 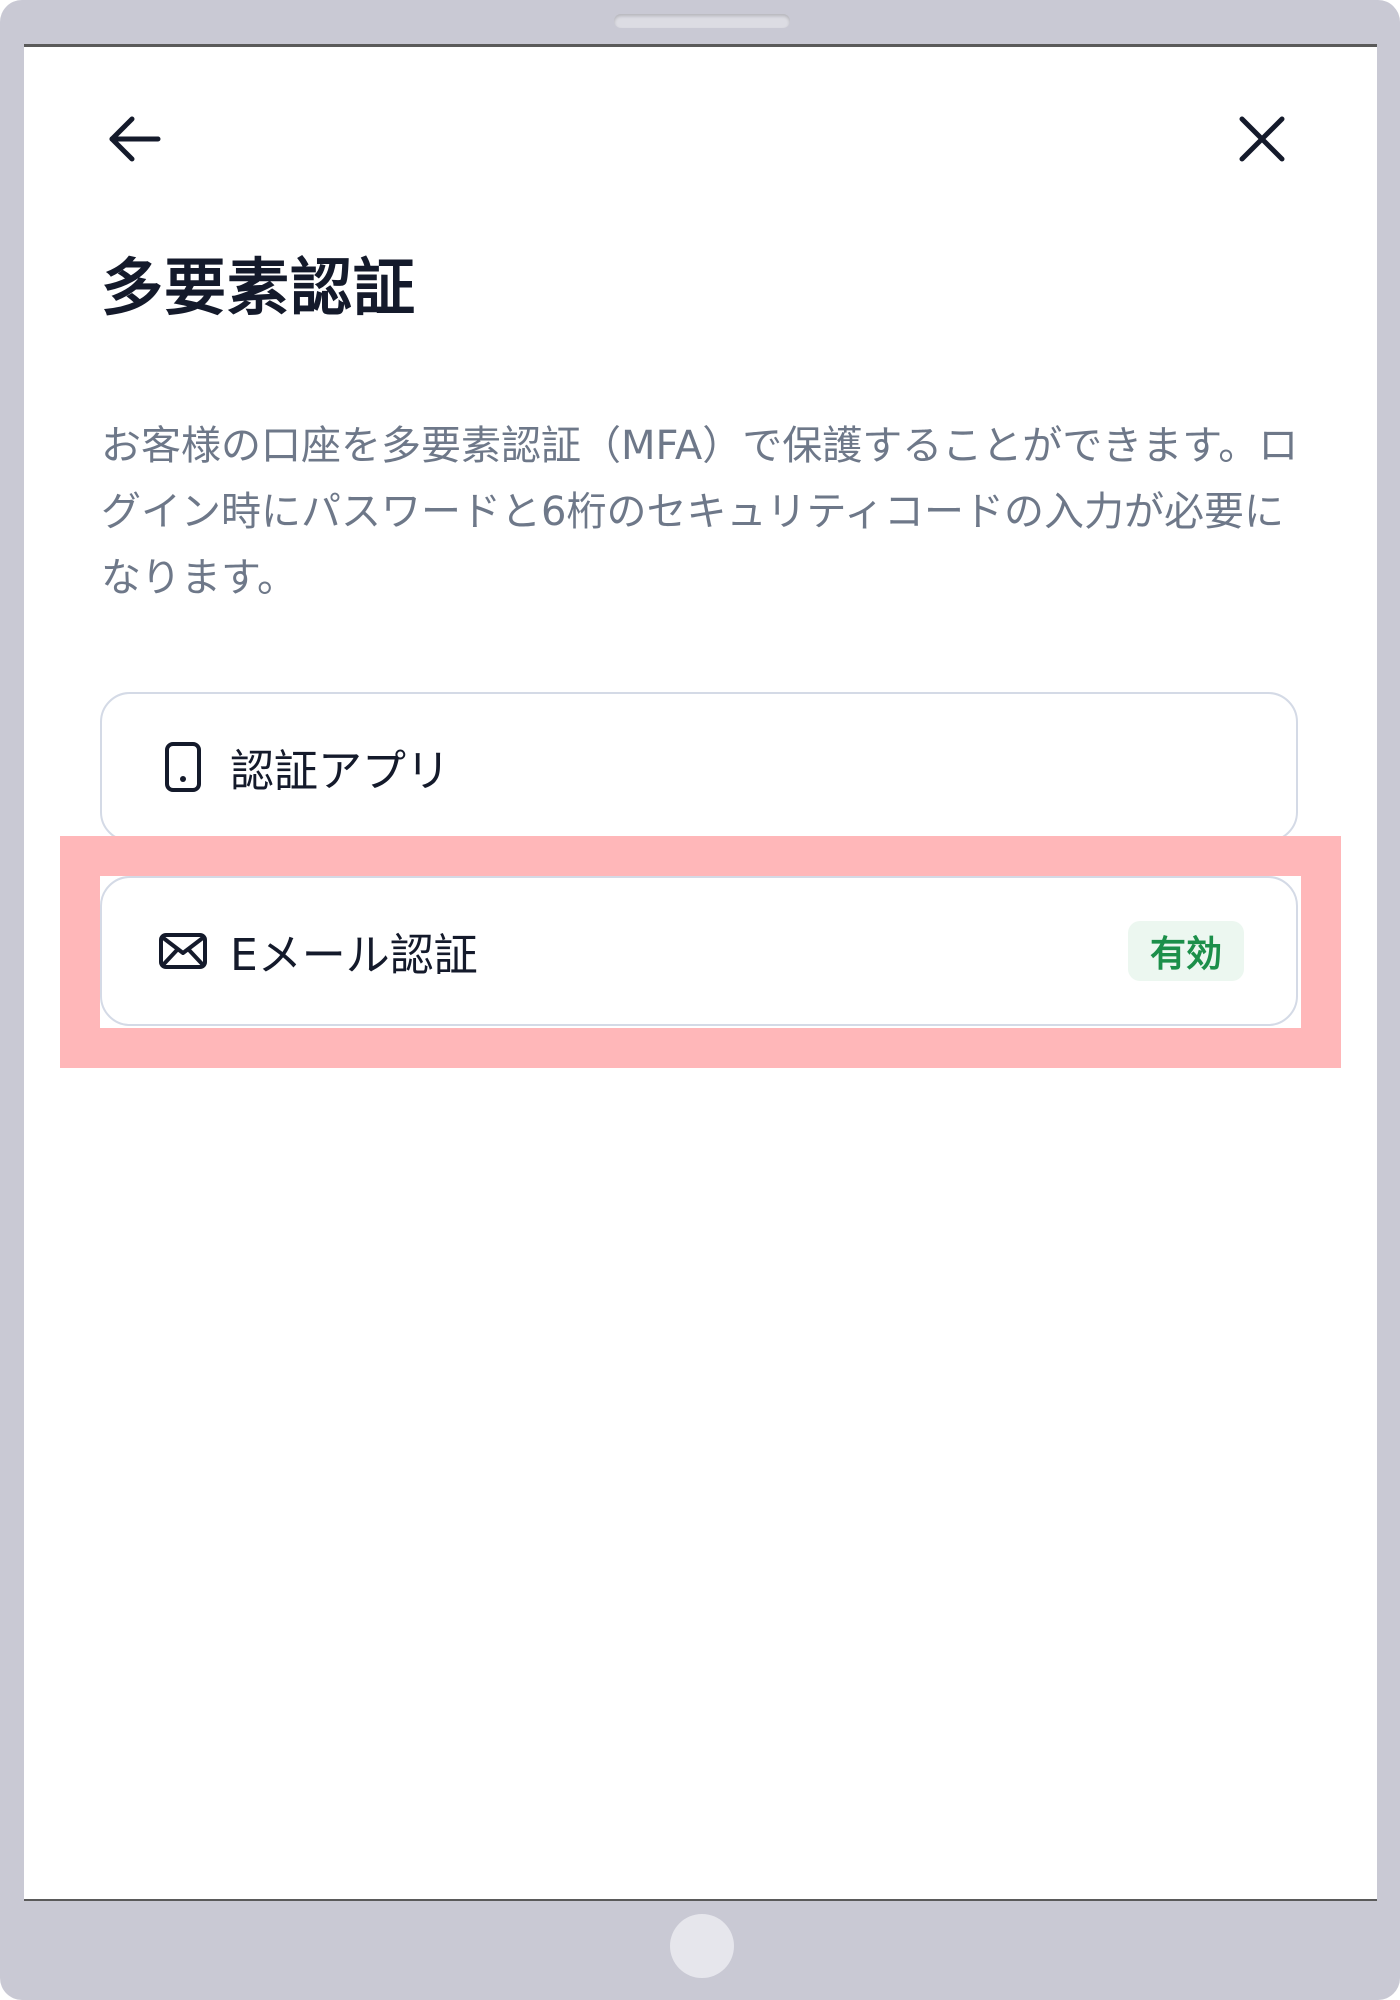 What do you see at coordinates (354, 955) in the screenshot?
I see `option-label: Eメール認証` at bounding box center [354, 955].